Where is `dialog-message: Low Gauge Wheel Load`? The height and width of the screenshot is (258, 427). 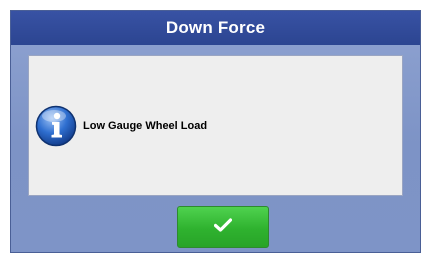
dialog-message: Low Gauge Wheel Load is located at coordinates (145, 125).